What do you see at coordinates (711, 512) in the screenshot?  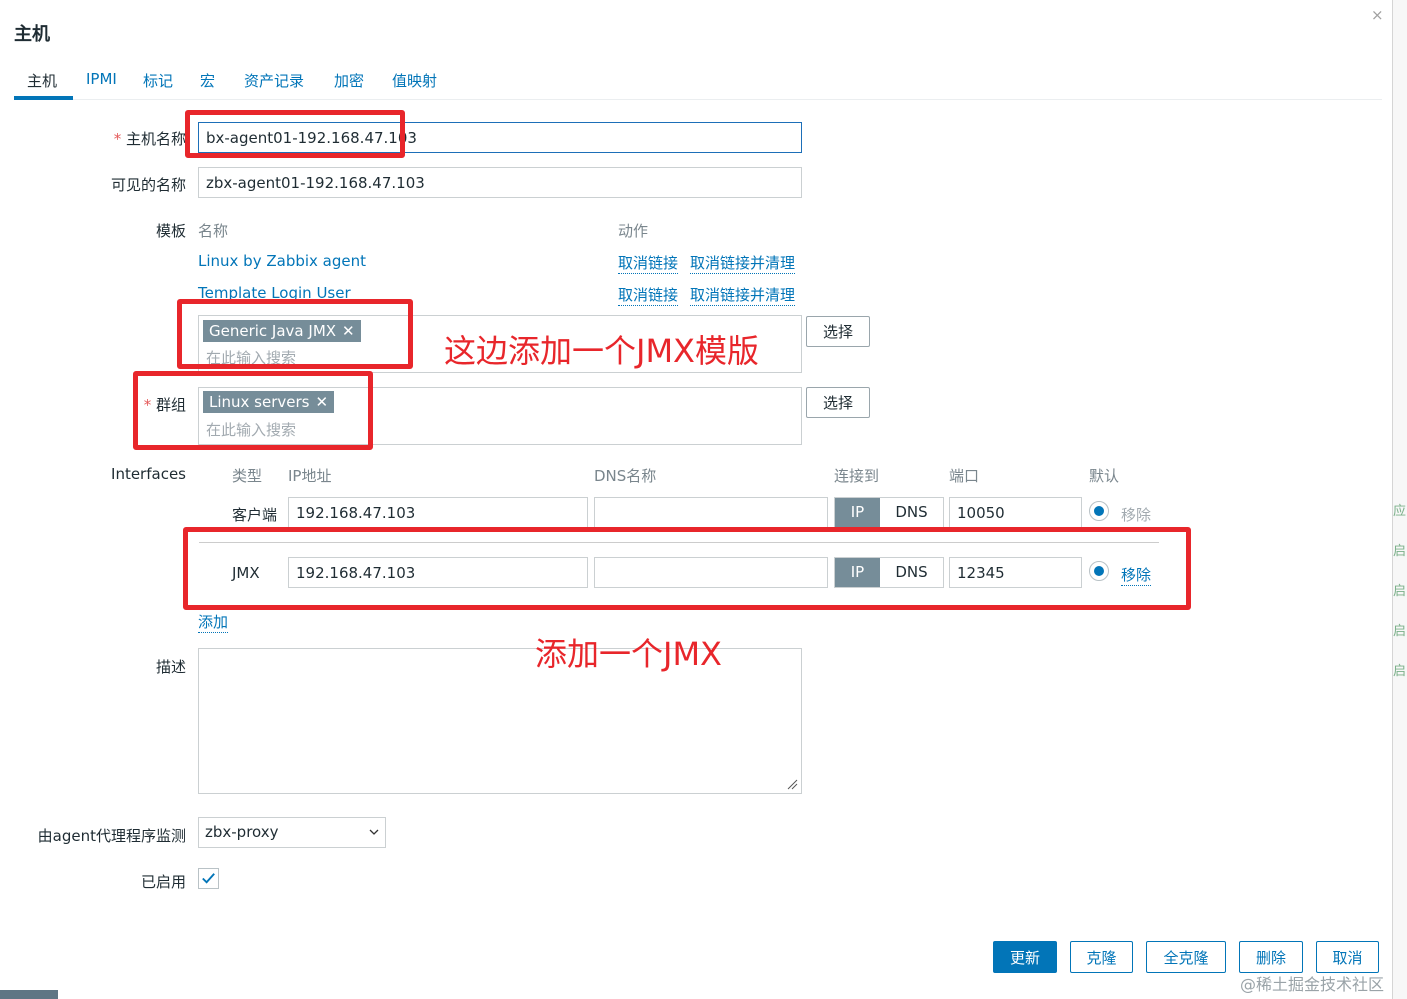 I see `iface-dns-input` at bounding box center [711, 512].